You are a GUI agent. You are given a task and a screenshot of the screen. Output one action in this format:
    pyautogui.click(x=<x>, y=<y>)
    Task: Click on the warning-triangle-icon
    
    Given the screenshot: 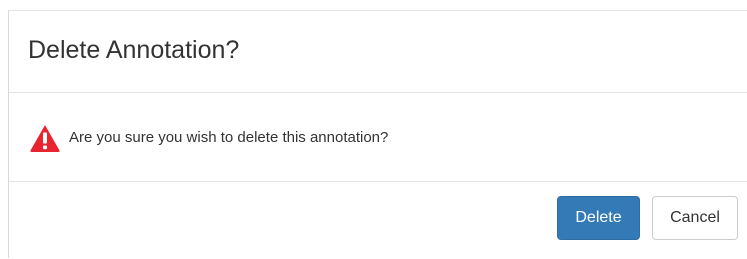 What is the action you would take?
    pyautogui.click(x=45, y=138)
    